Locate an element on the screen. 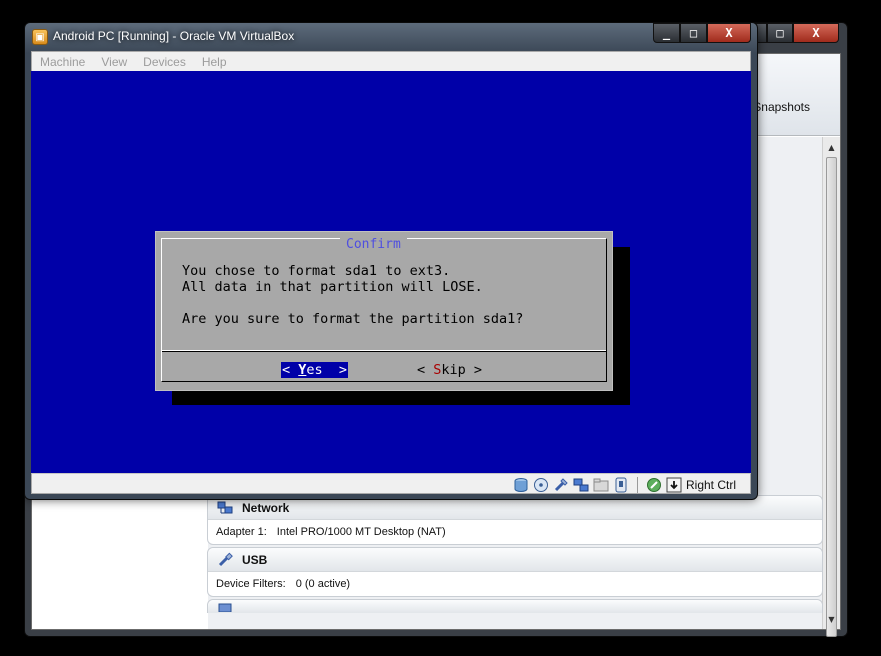 The height and width of the screenshot is (656, 881). manager-close-button: X is located at coordinates (816, 33).